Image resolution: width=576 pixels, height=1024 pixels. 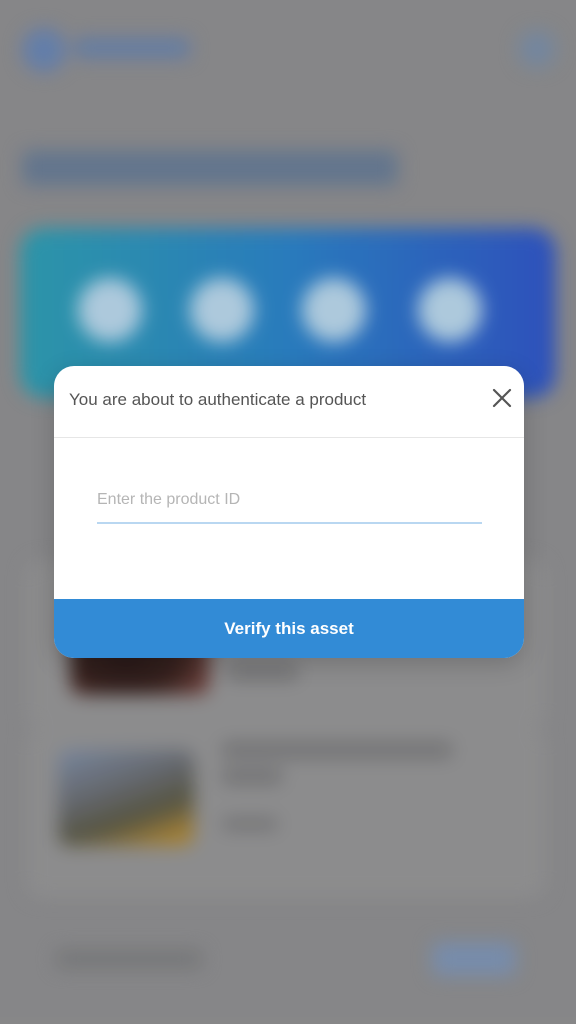 I want to click on dialog-title: You are about to authenticate a product, so click(x=218, y=399).